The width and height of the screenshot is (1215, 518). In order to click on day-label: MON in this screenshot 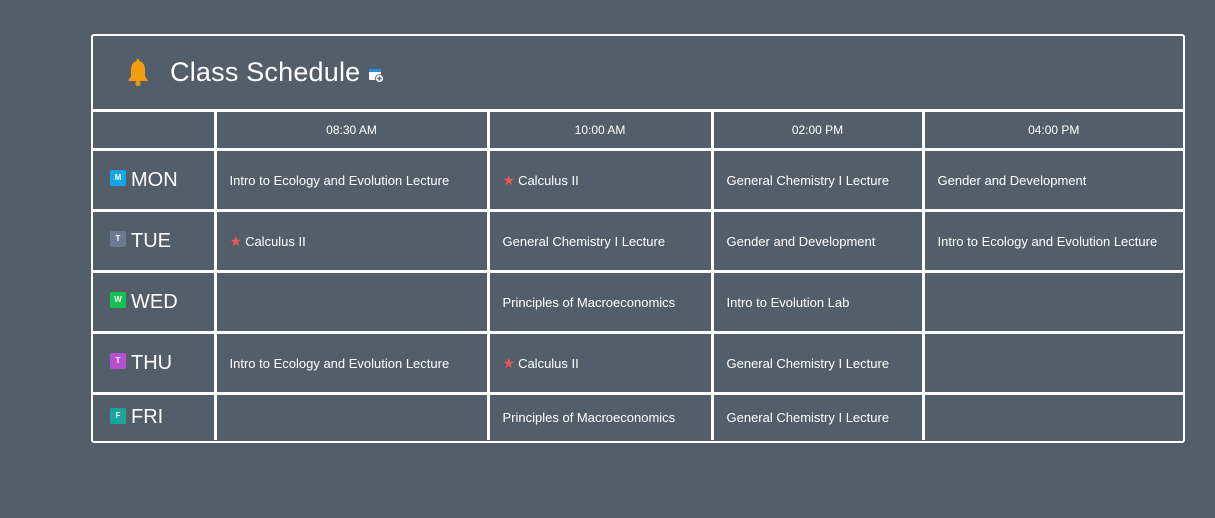, I will do `click(154, 179)`.